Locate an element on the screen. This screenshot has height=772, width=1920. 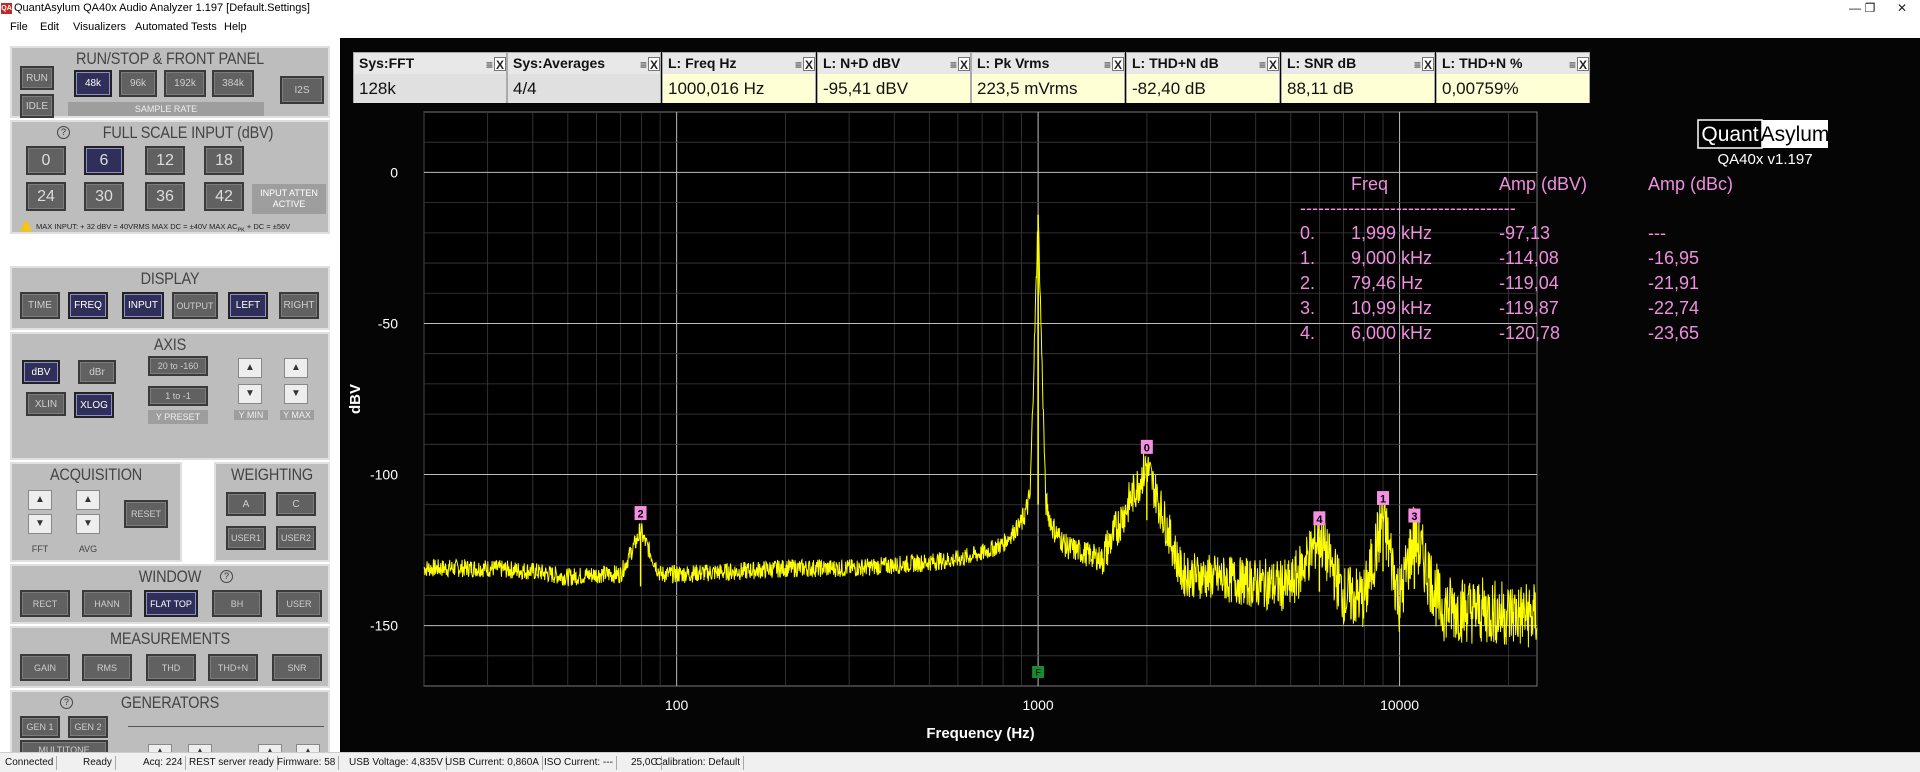
rate-96k-button: 96k is located at coordinates (138, 83).